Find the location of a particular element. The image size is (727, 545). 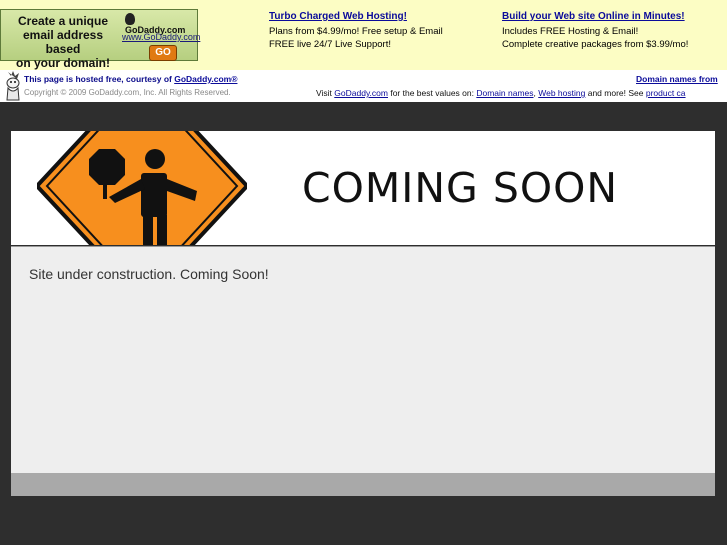

promo-hosting-link: Turbo Charged Web Hosting! is located at coordinates (356, 17).